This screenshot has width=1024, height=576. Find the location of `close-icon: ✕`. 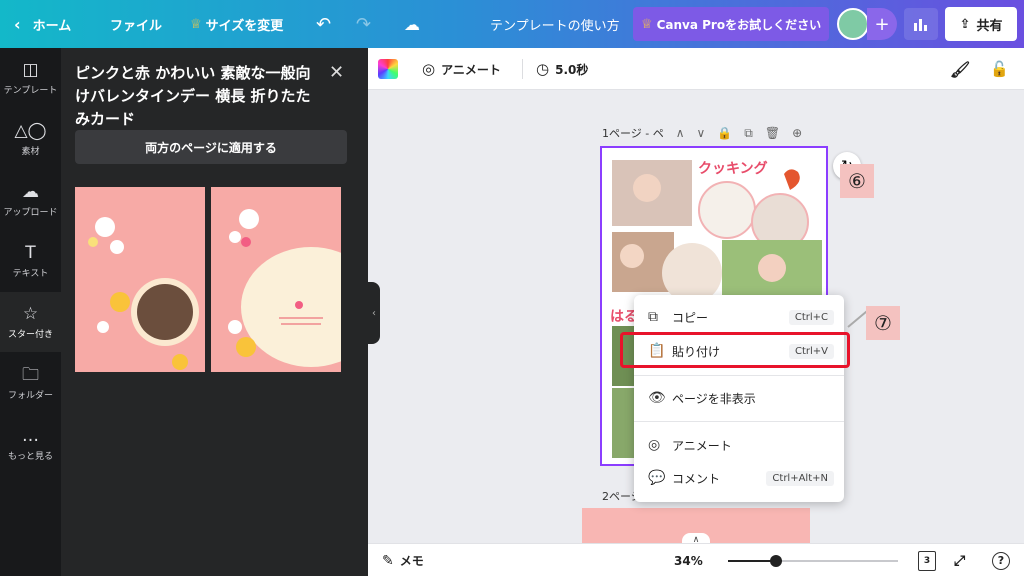

close-icon: ✕ is located at coordinates (336, 72).